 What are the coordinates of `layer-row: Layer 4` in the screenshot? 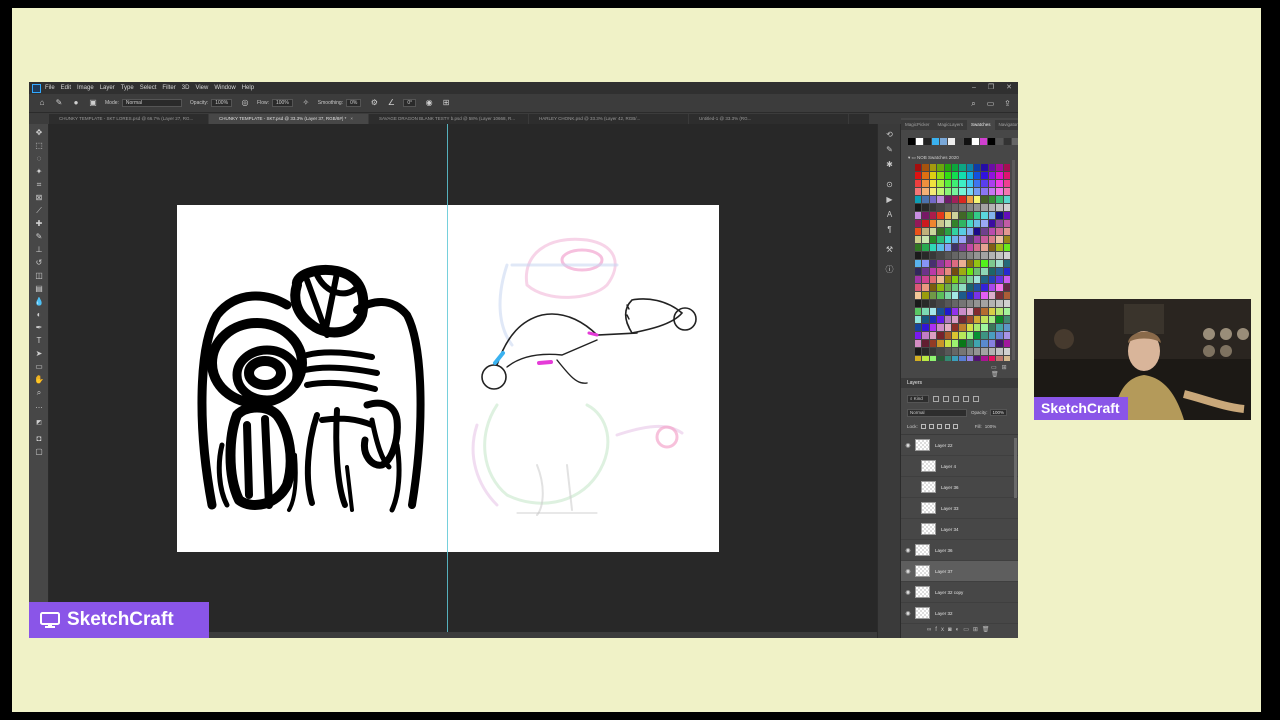 It's located at (959, 466).